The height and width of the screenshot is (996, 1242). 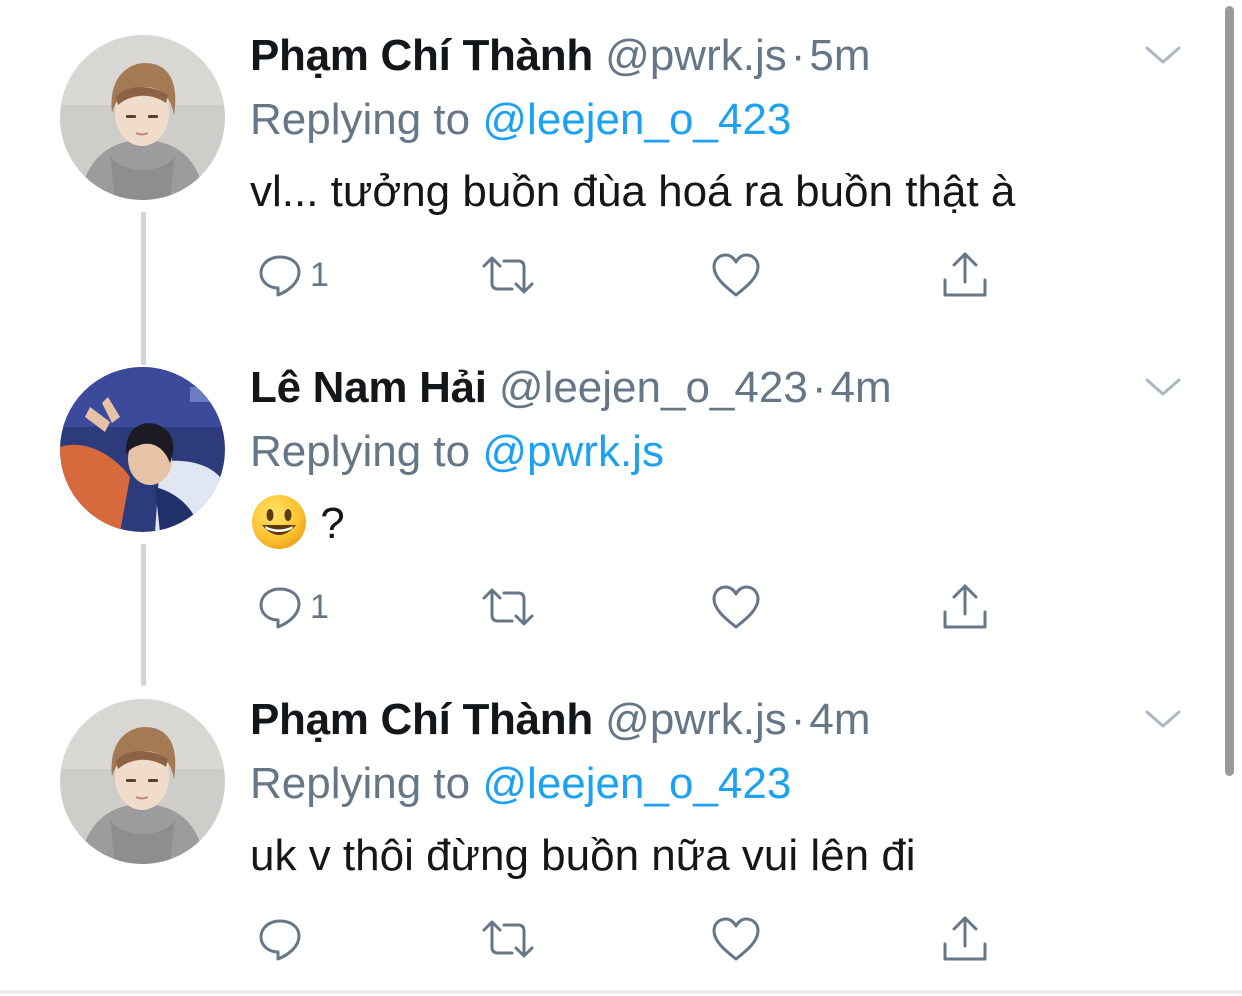 I want to click on tweet-text-content: ?, so click(x=332, y=523).